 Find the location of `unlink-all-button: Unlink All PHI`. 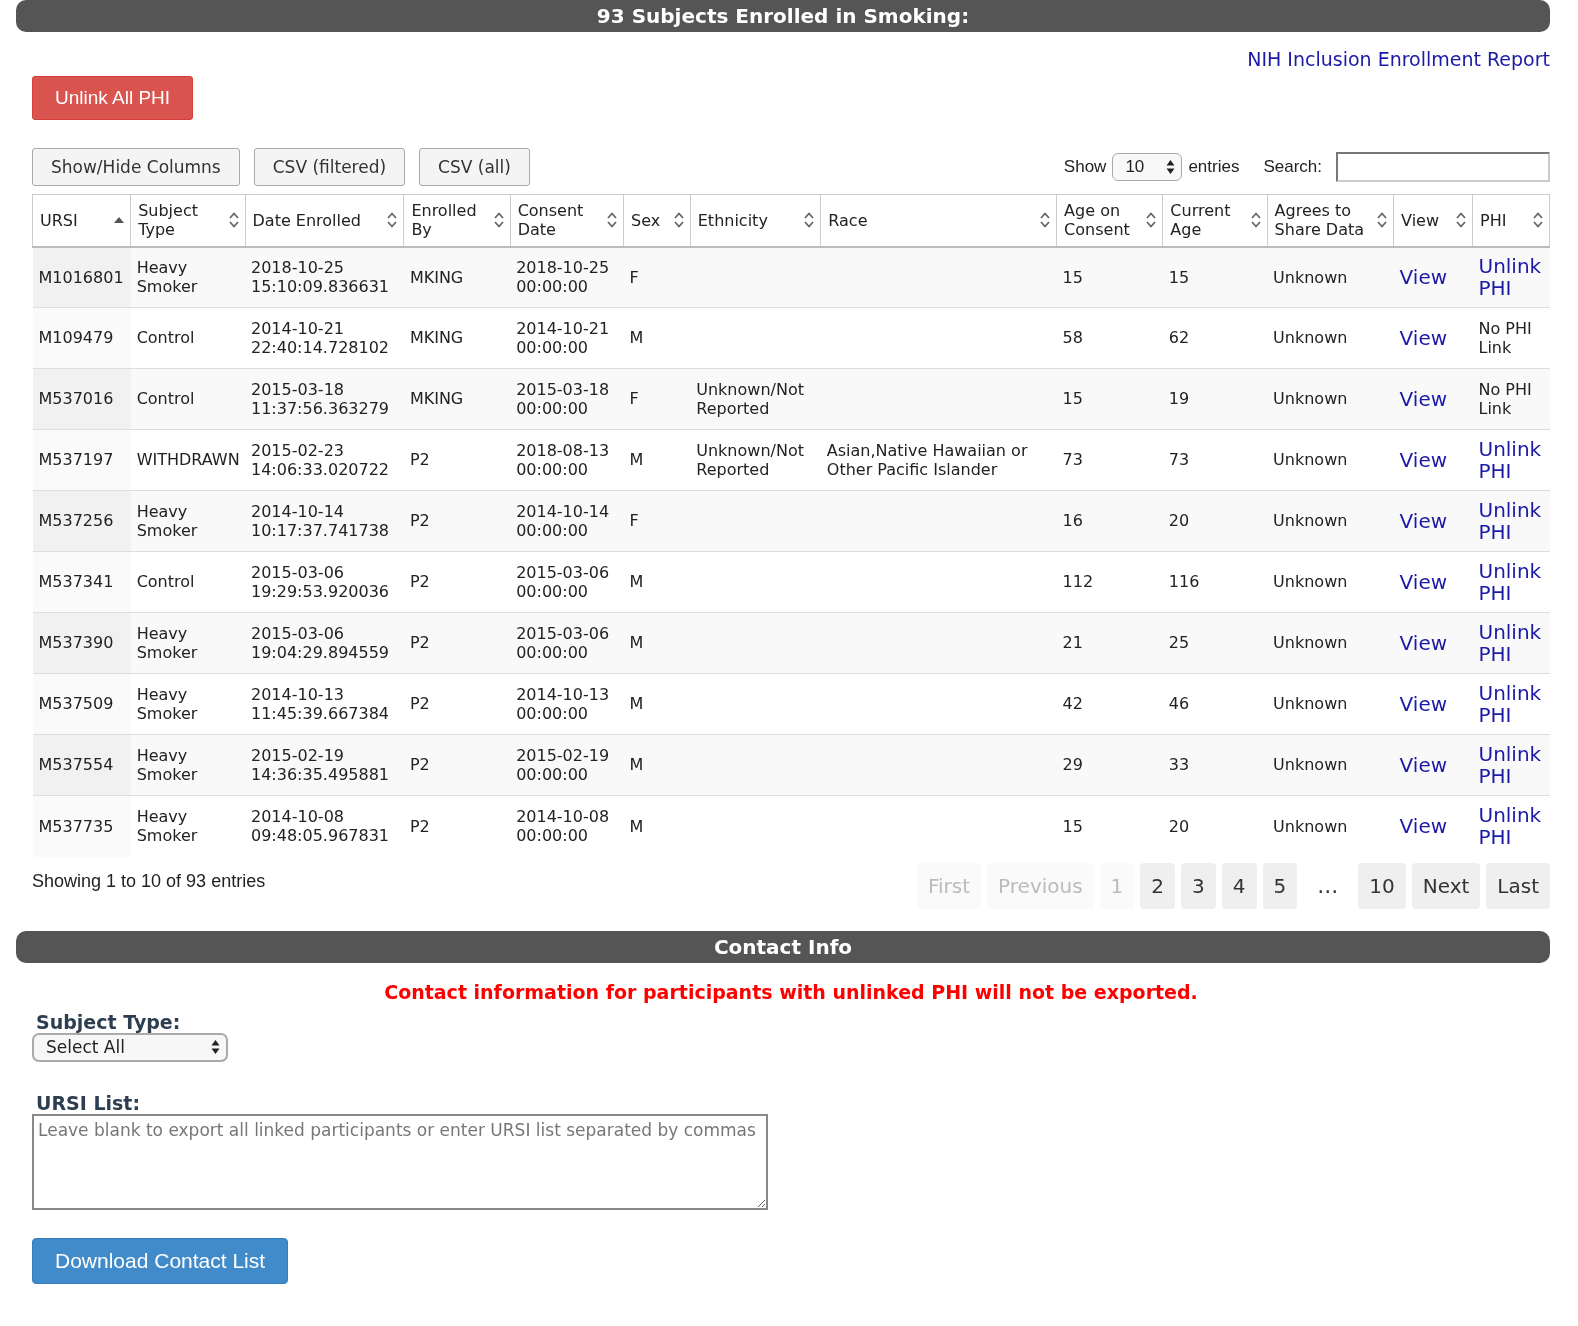

unlink-all-button: Unlink All PHI is located at coordinates (113, 98).